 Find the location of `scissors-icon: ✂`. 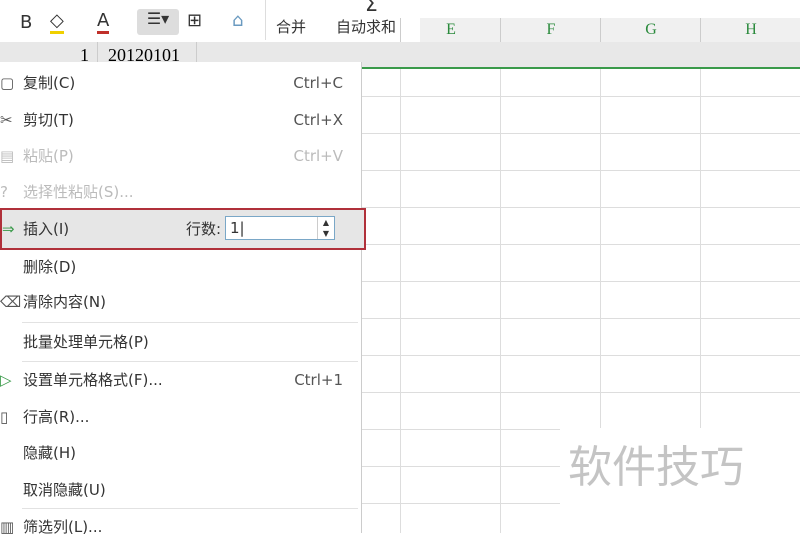

scissors-icon: ✂ is located at coordinates (6, 120).